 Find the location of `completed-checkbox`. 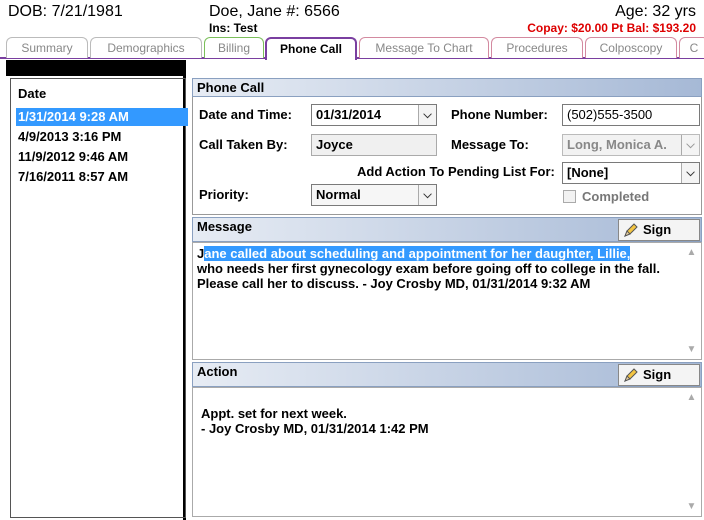

completed-checkbox is located at coordinates (569, 196).